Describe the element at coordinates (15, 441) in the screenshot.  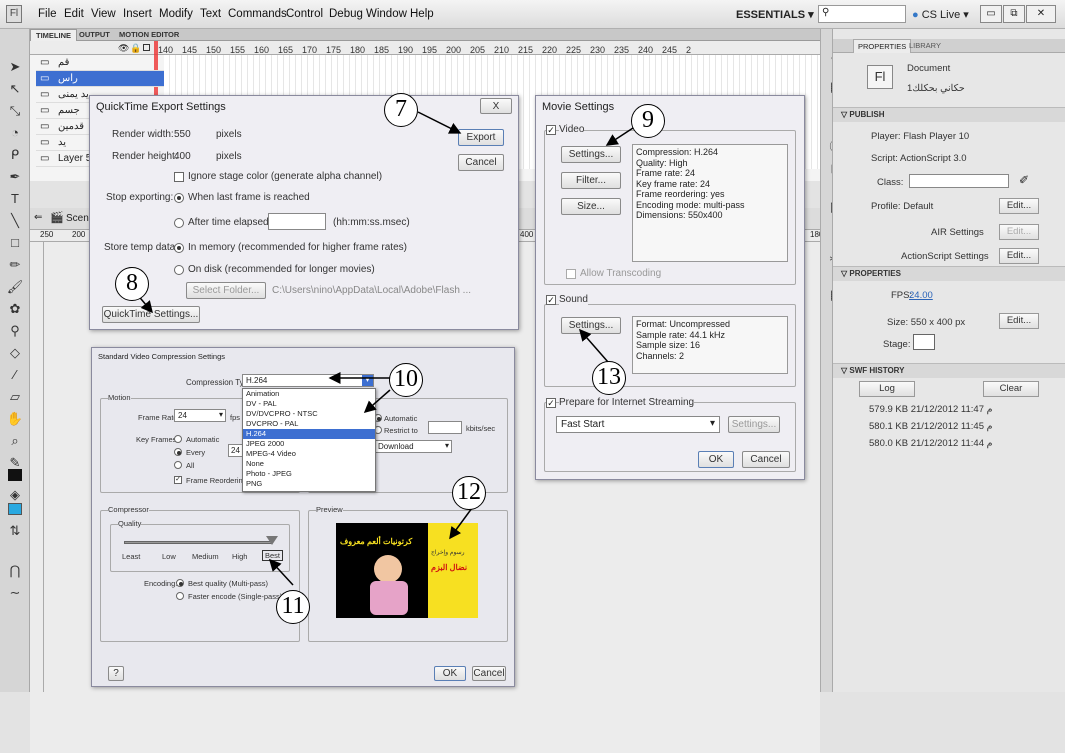
I see `zoom-tool-icon: ⌕` at that location.